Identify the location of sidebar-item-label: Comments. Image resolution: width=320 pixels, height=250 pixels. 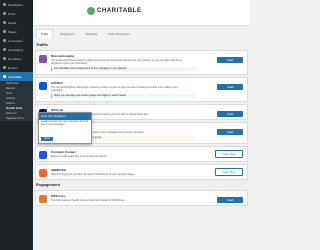
(15, 40).